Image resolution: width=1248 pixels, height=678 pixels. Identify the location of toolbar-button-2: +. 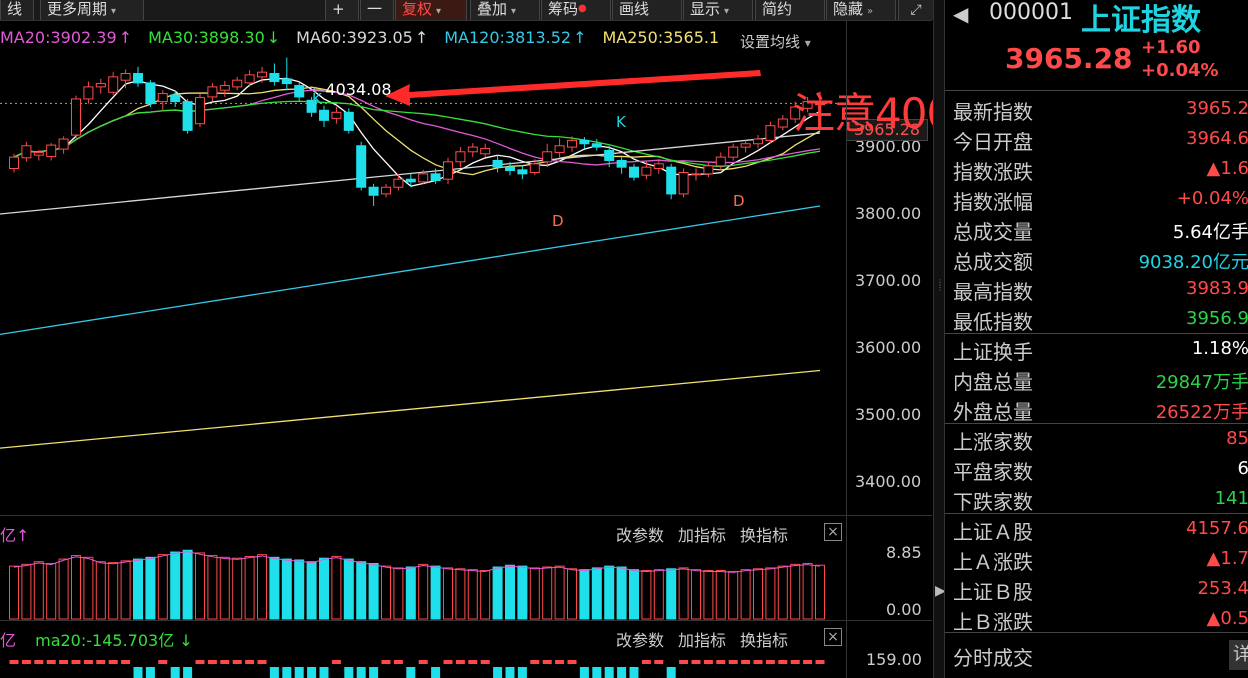
(342, 10).